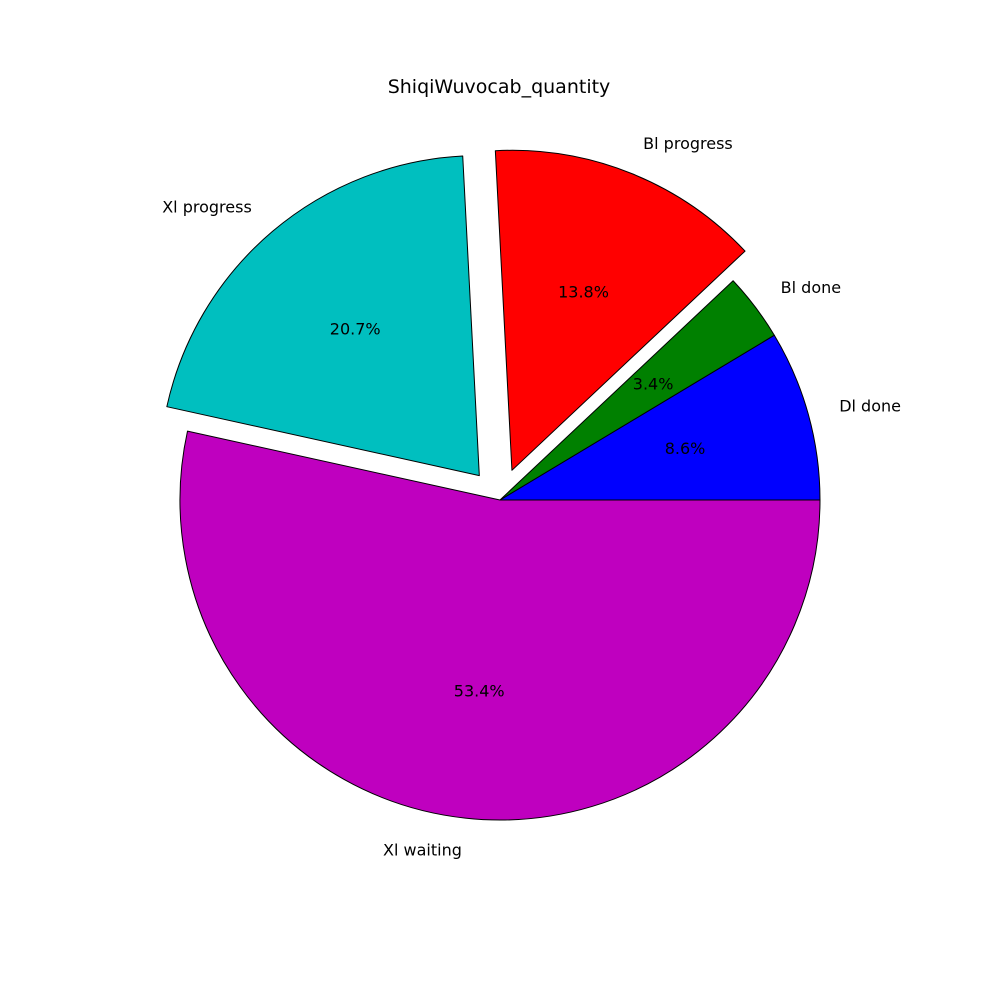 This screenshot has width=1000, height=1000. Describe the element at coordinates (207, 207) in the screenshot. I see `slice-label-xl-progress: Xl progress` at that location.